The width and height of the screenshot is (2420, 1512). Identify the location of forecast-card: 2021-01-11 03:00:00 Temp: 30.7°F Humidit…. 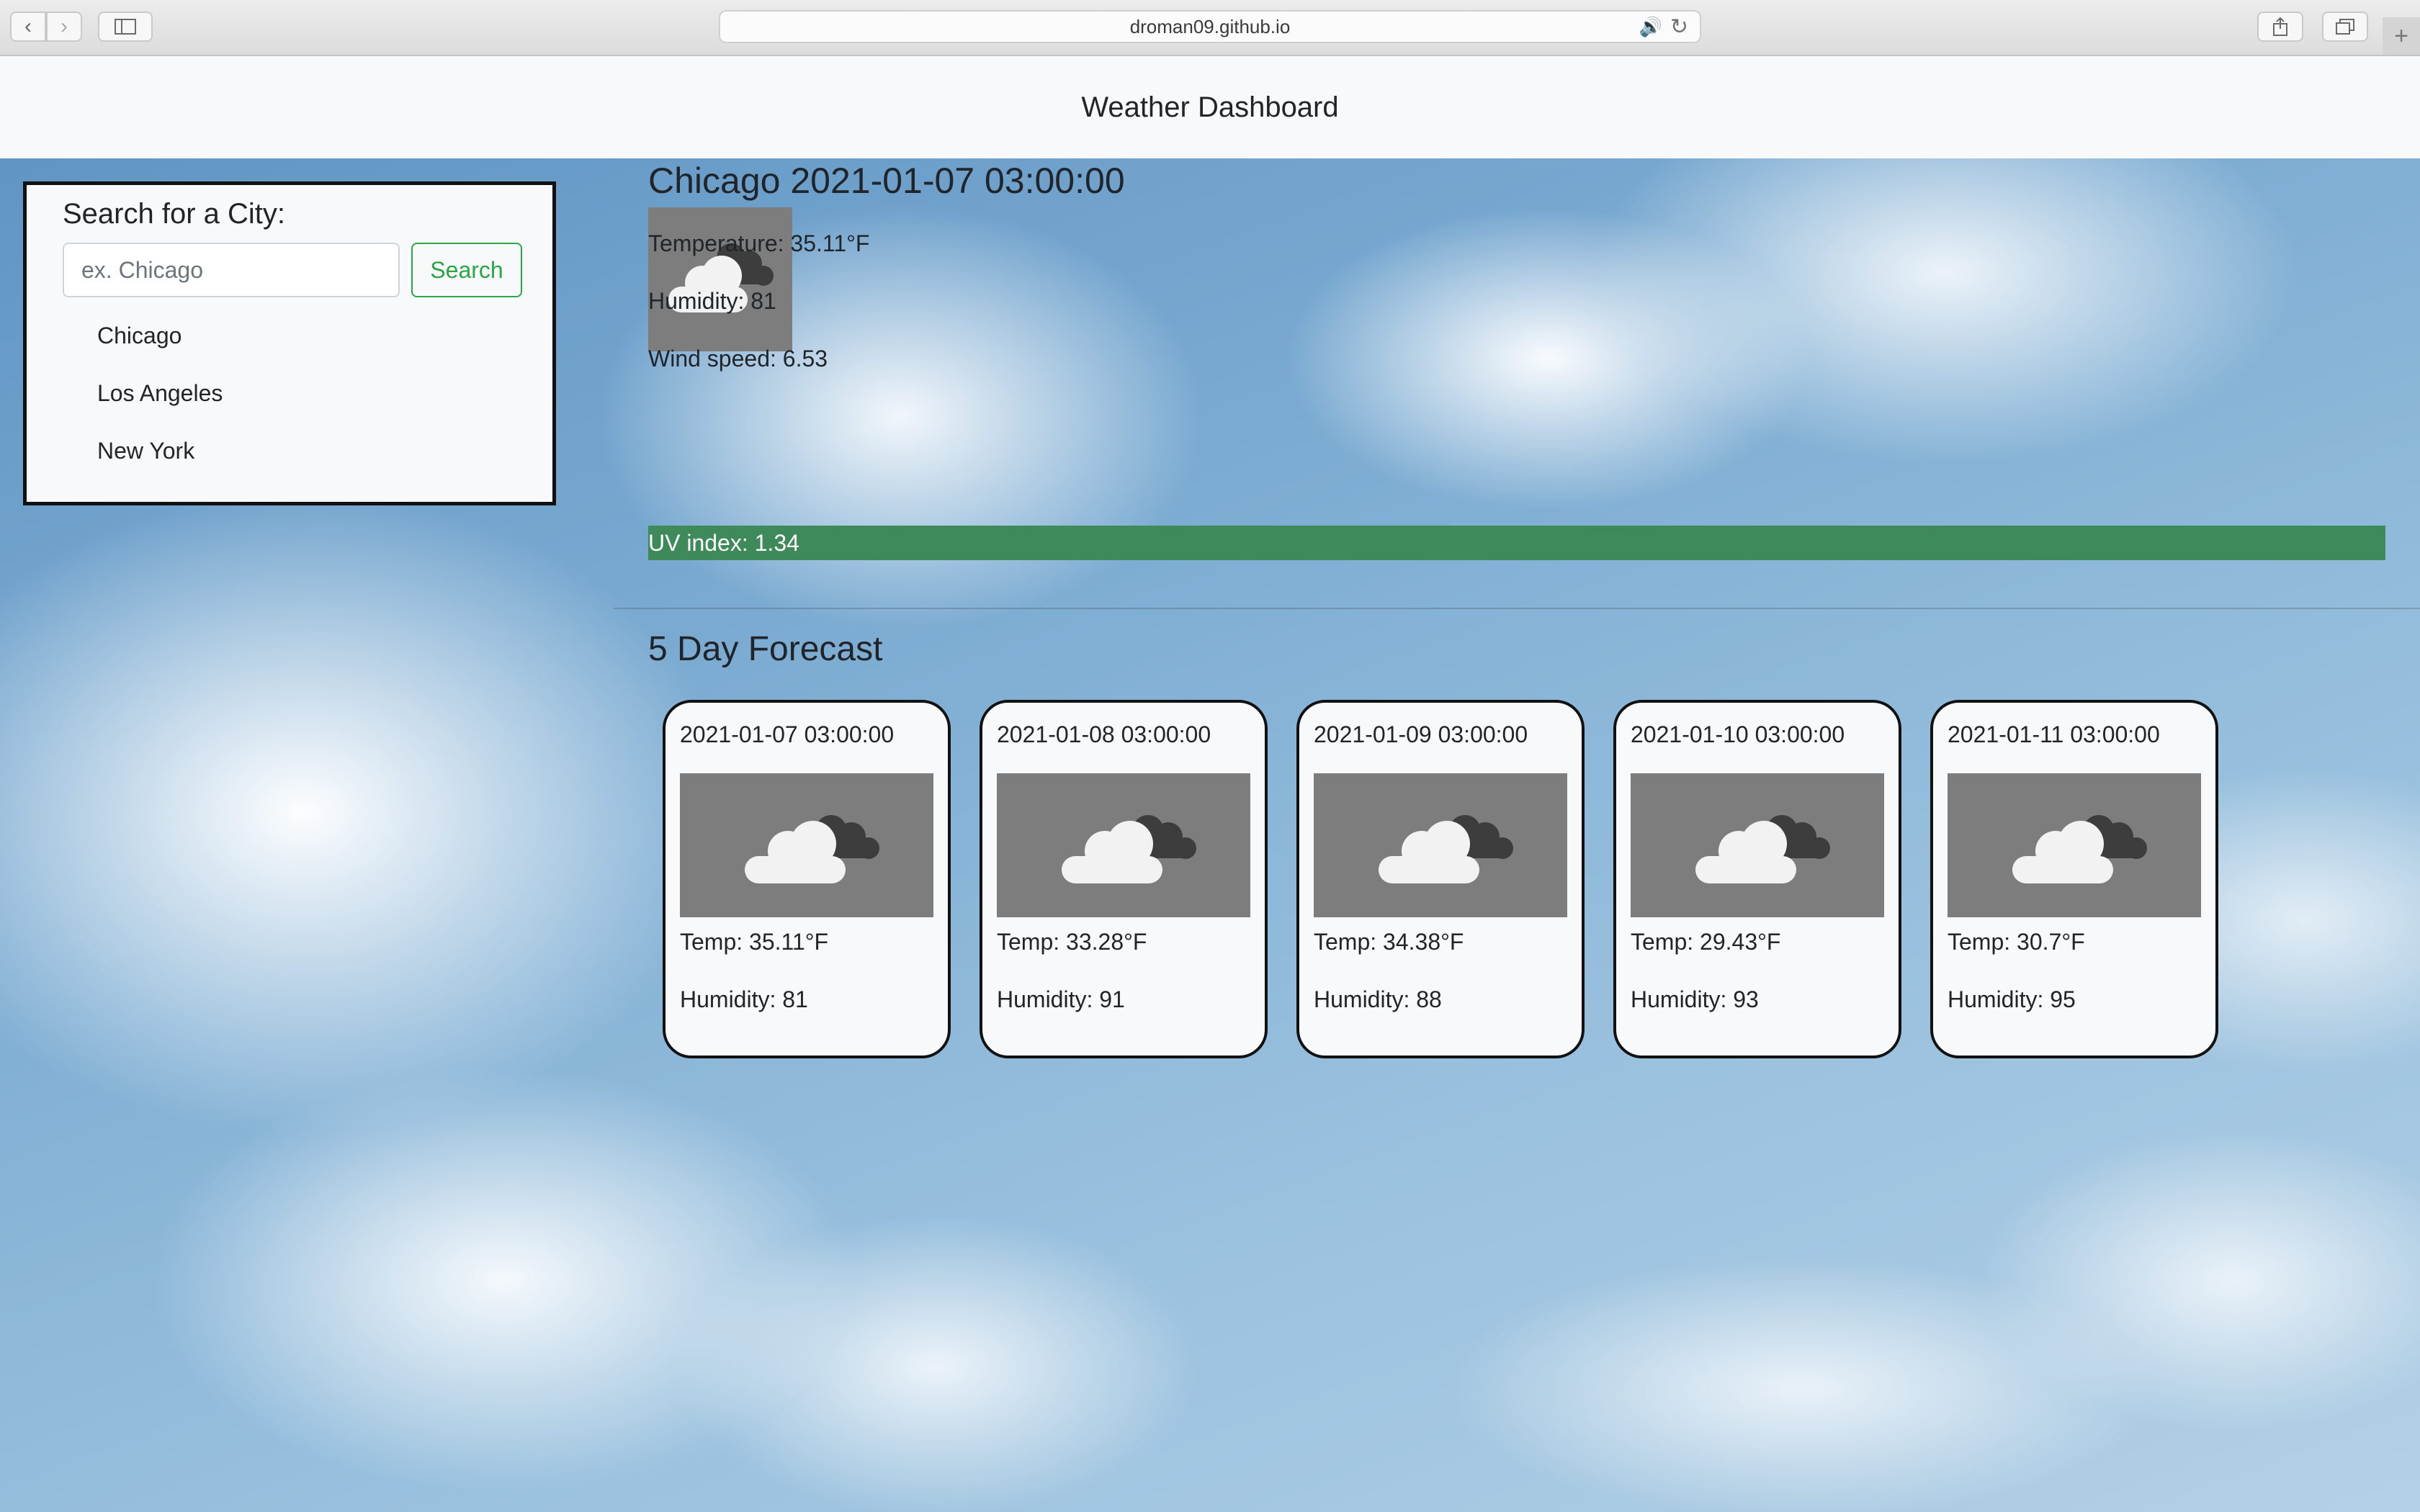
(2074, 879).